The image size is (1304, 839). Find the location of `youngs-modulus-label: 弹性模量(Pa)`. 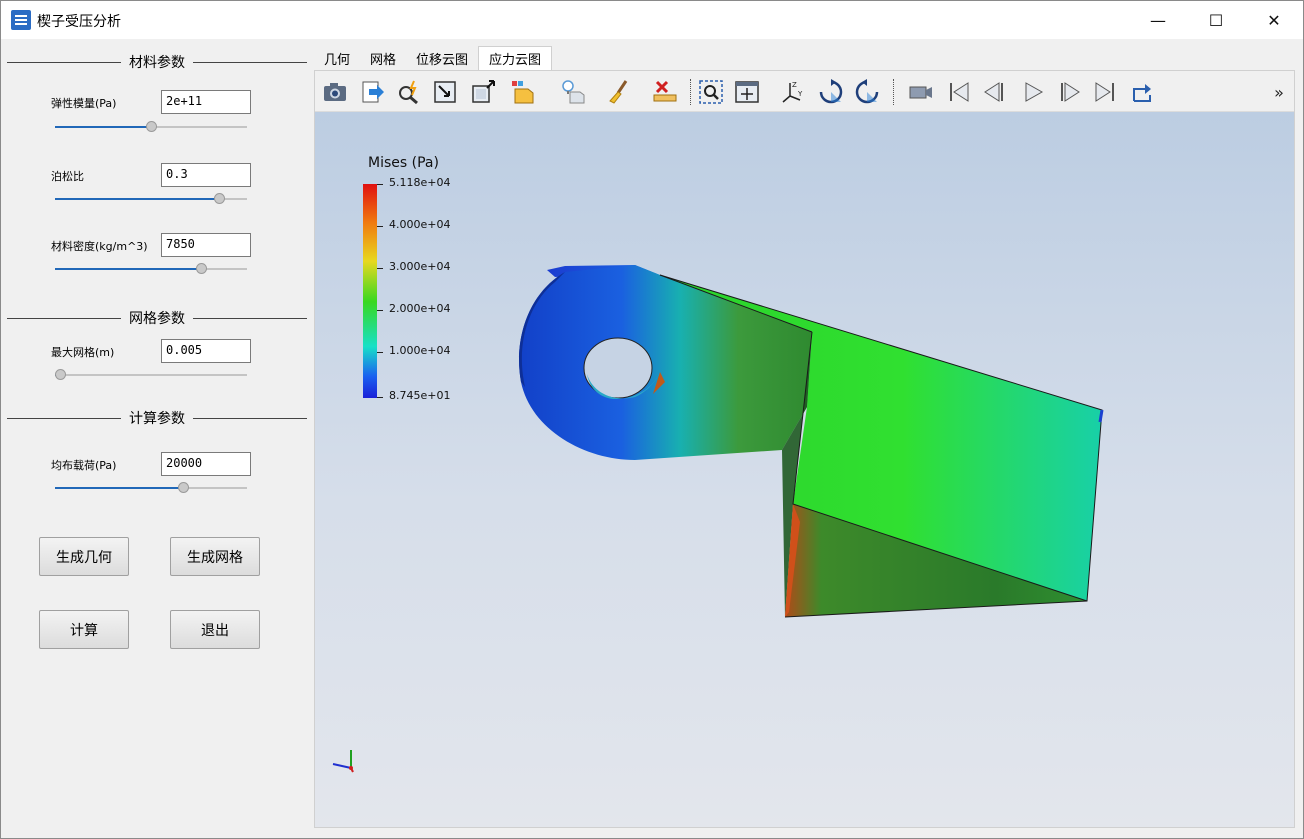

youngs-modulus-label: 弹性模量(Pa) is located at coordinates (84, 103).